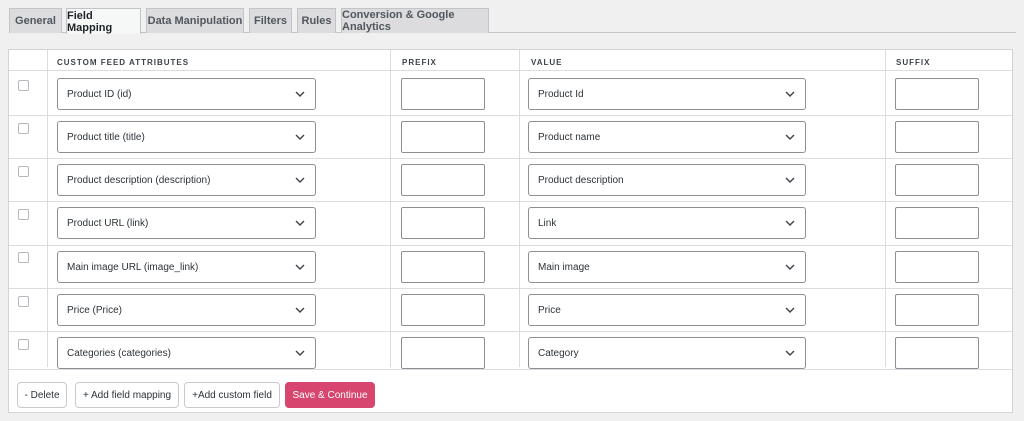  Describe the element at coordinates (913, 62) in the screenshot. I see `header-suffix: SUFFIX` at that location.